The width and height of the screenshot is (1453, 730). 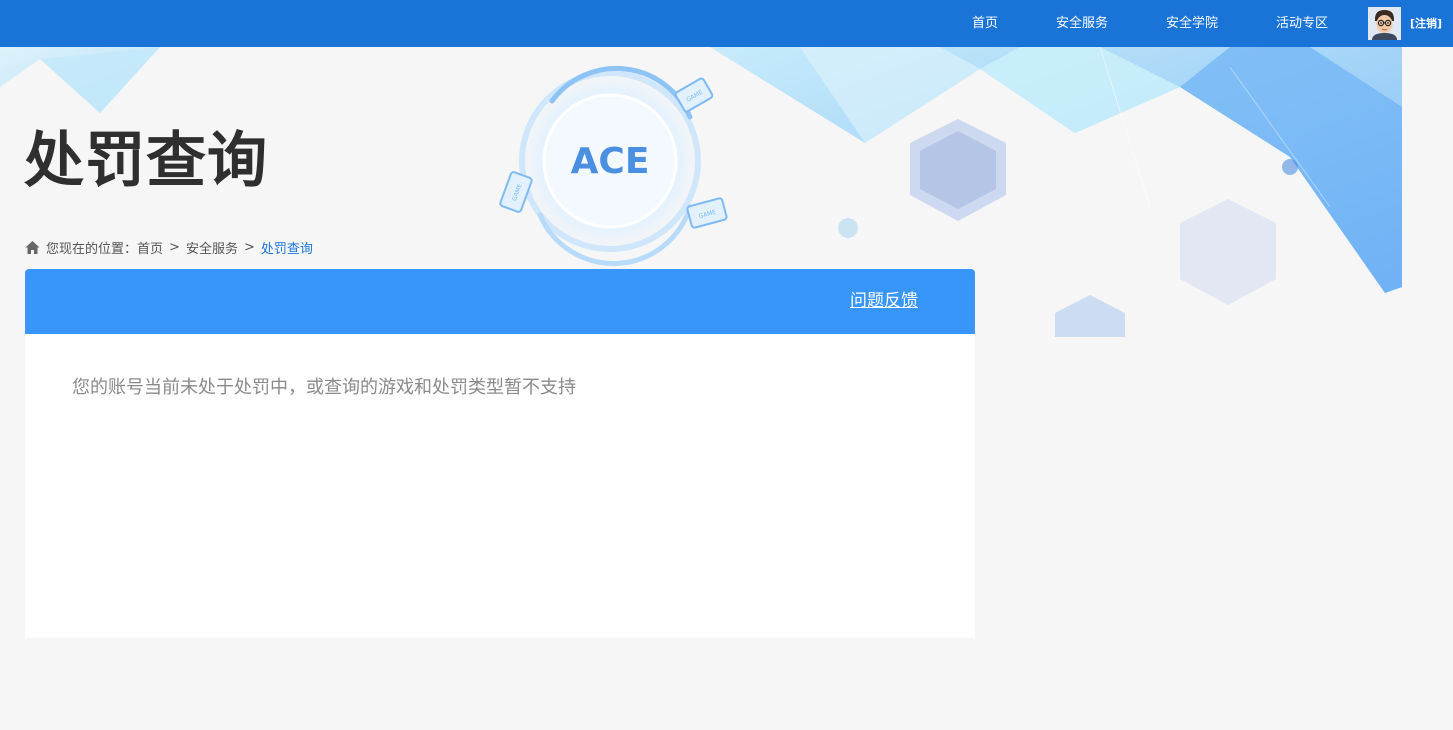 I want to click on result-message: 您的账号当前未处于处罚中，或查询的游戏和处罚类型暂不支持, so click(x=324, y=387).